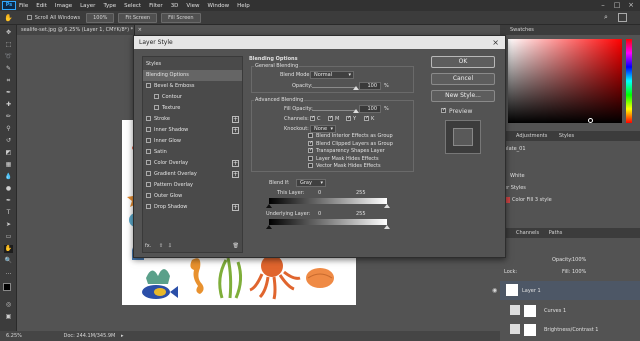 The width and height of the screenshot is (640, 341). Describe the element at coordinates (8, 249) in the screenshot. I see `hand-tool-icon: ✋` at that location.